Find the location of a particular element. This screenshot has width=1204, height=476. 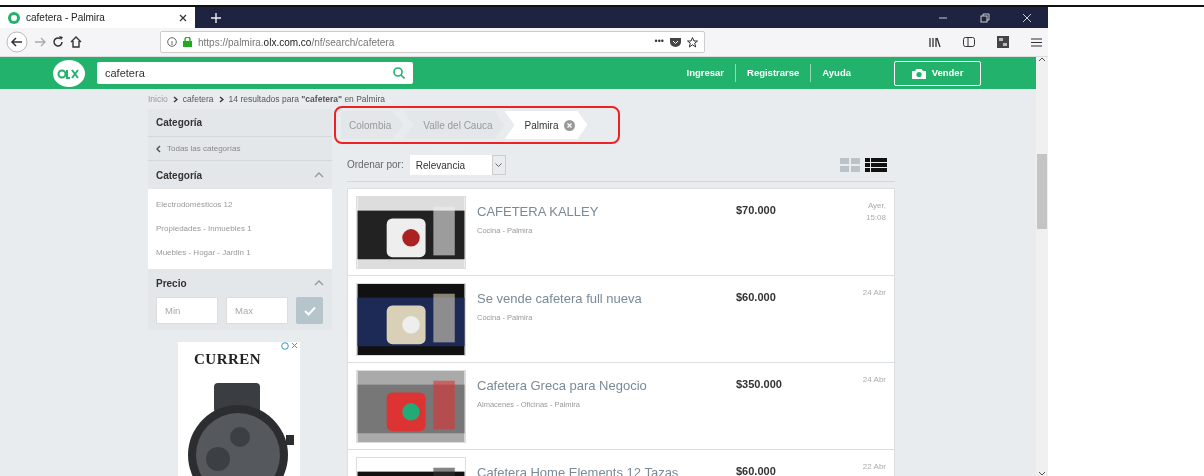

remove-icon is located at coordinates (570, 125).